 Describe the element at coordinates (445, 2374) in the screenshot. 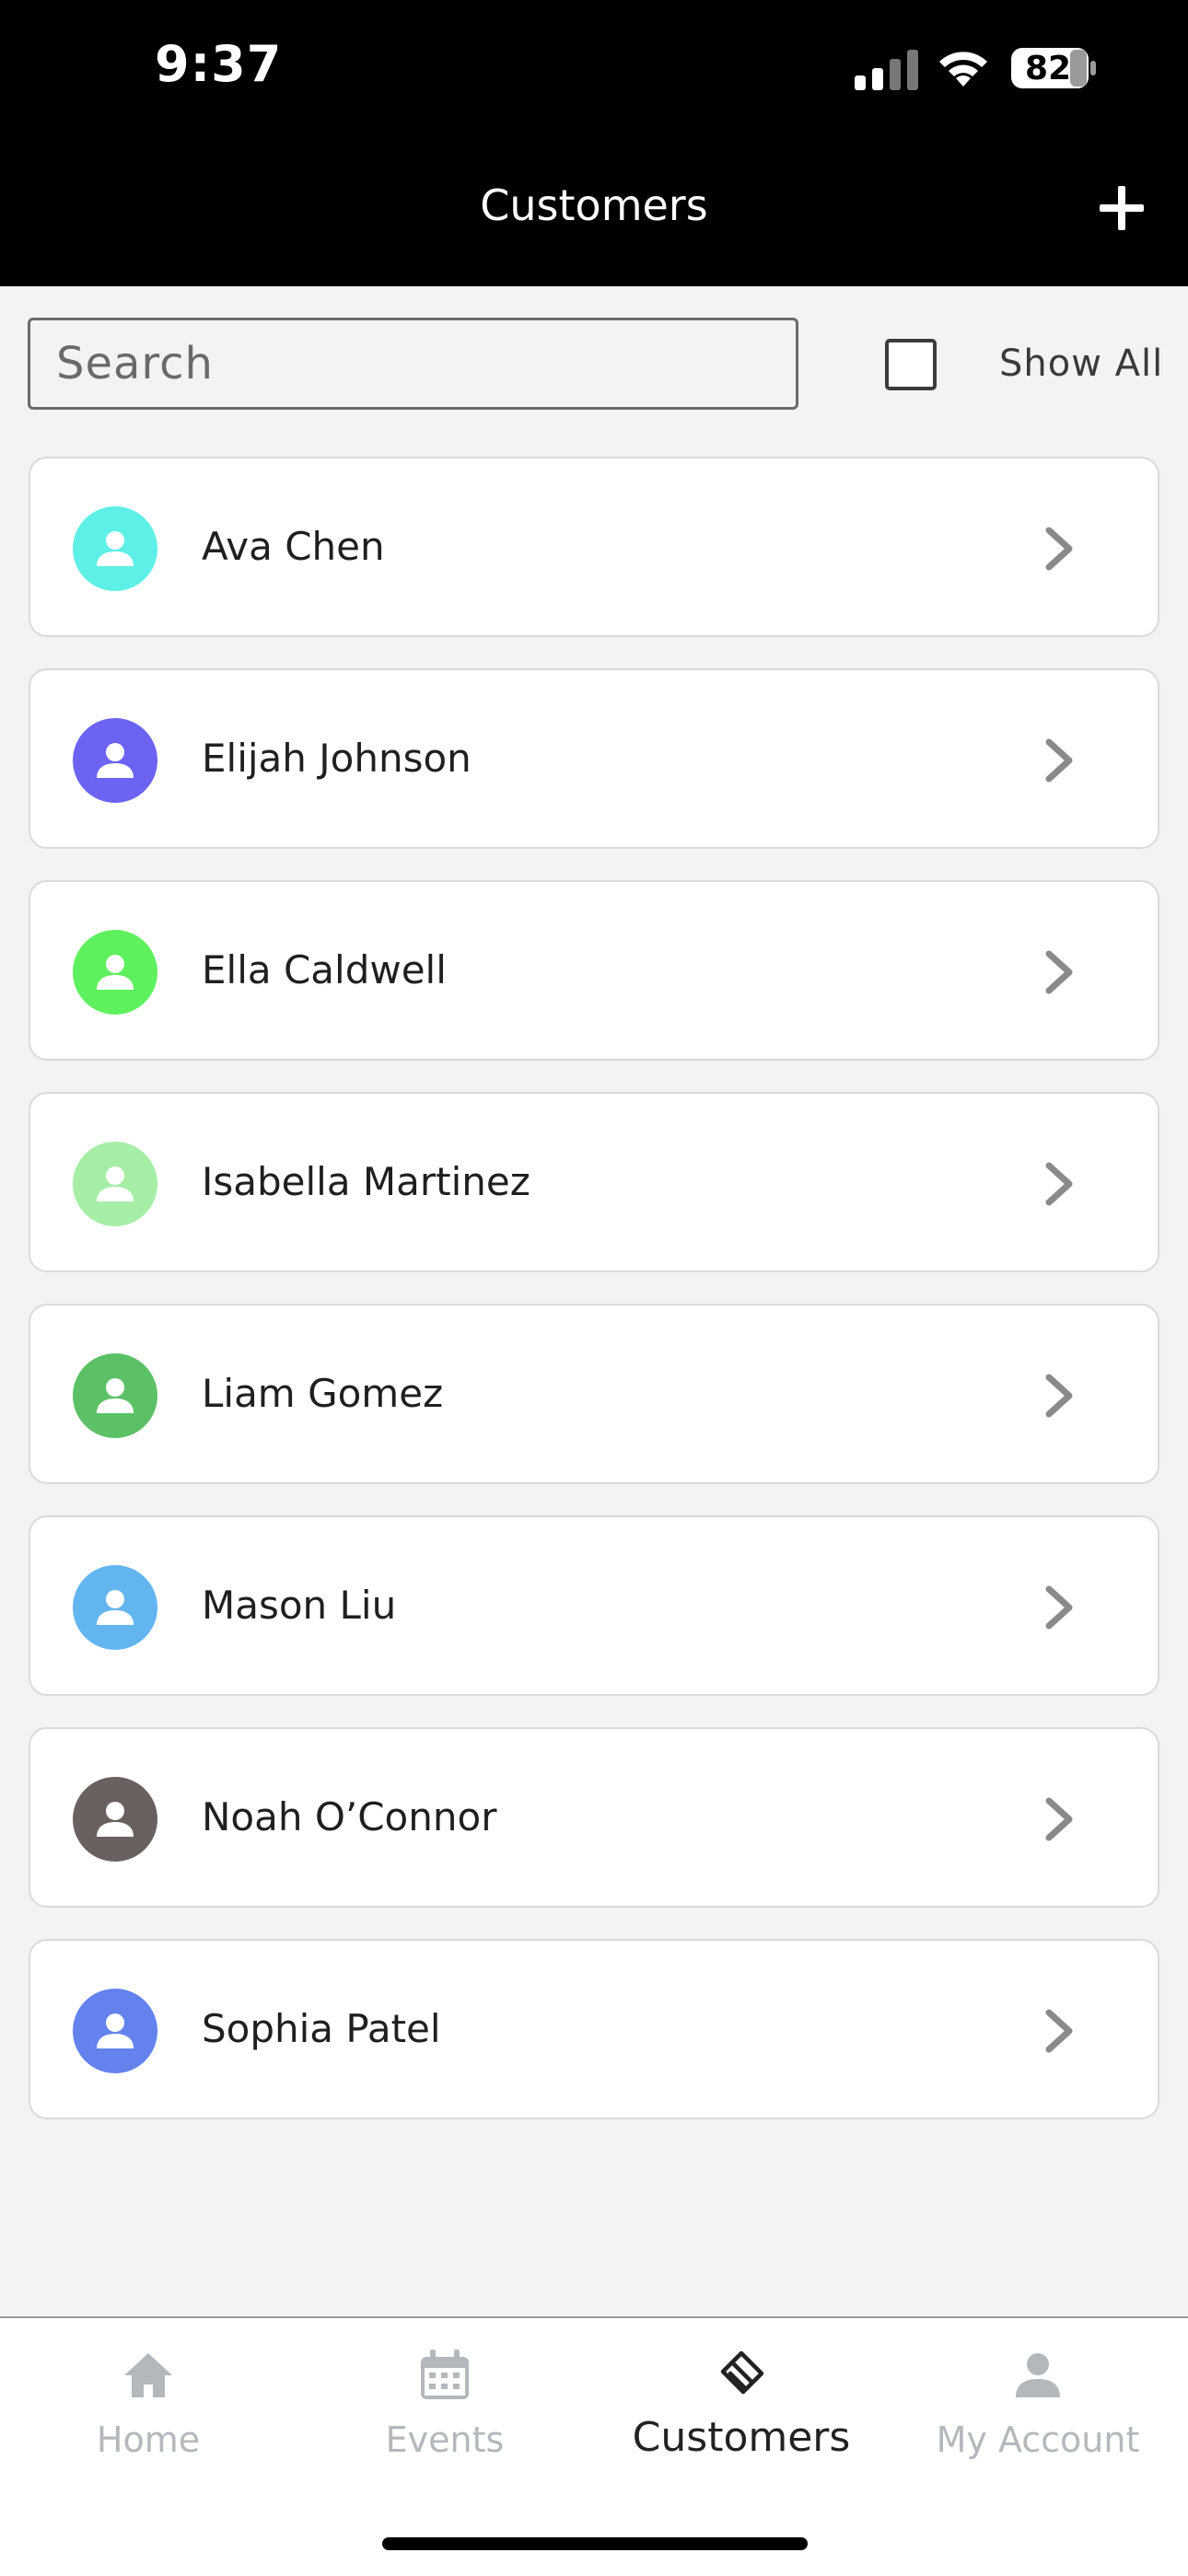

I see `calendar-icon` at that location.